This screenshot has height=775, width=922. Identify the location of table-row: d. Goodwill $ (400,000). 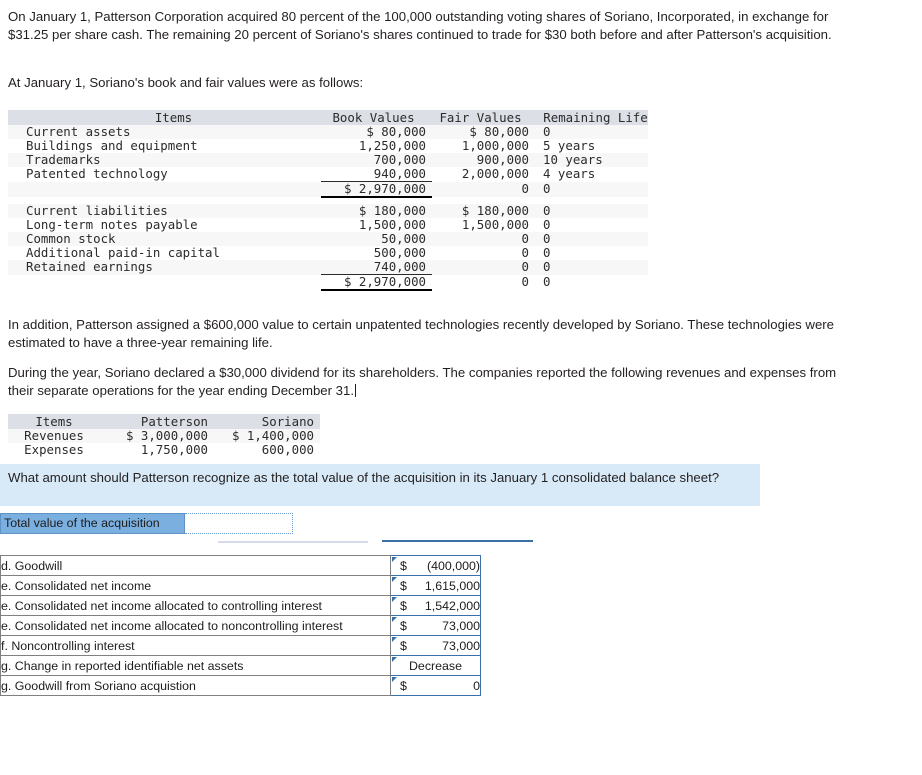
(240, 565).